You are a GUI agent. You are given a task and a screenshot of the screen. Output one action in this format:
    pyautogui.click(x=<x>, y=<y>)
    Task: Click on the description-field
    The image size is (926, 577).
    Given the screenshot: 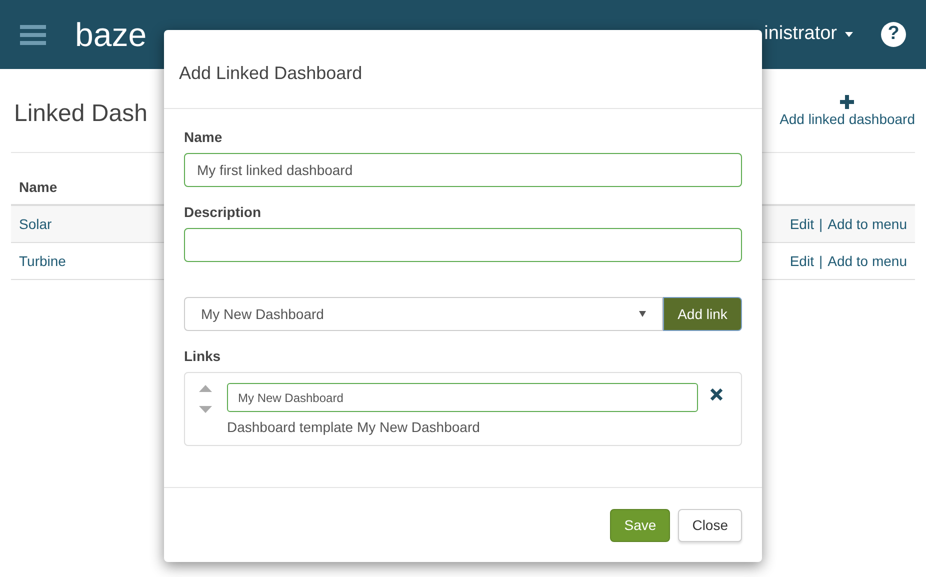 What is the action you would take?
    pyautogui.click(x=463, y=245)
    